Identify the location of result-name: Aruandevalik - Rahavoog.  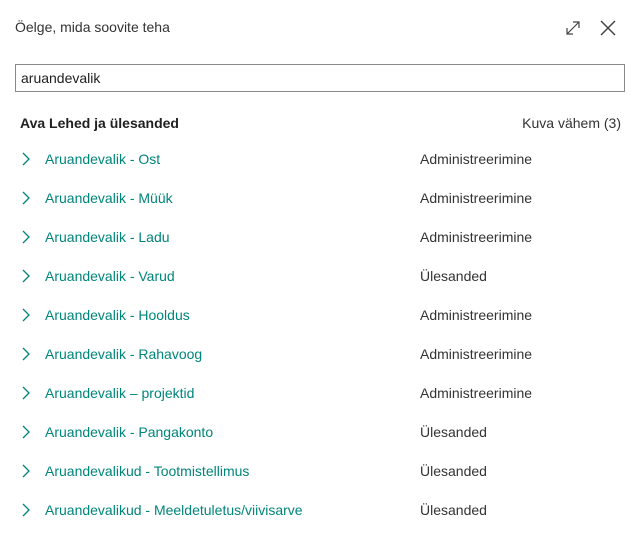
(123, 354).